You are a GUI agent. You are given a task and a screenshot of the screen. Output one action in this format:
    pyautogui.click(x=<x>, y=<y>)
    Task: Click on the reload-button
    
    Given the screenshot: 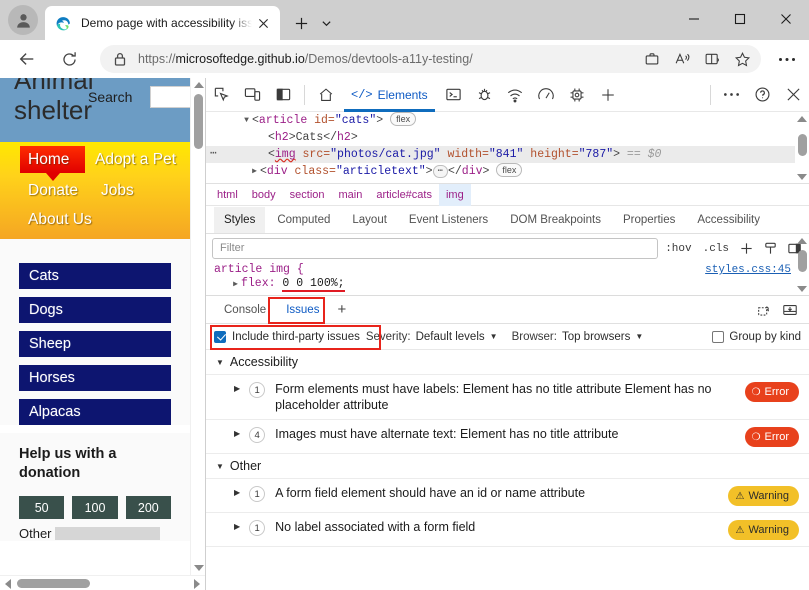 What is the action you would take?
    pyautogui.click(x=69, y=59)
    